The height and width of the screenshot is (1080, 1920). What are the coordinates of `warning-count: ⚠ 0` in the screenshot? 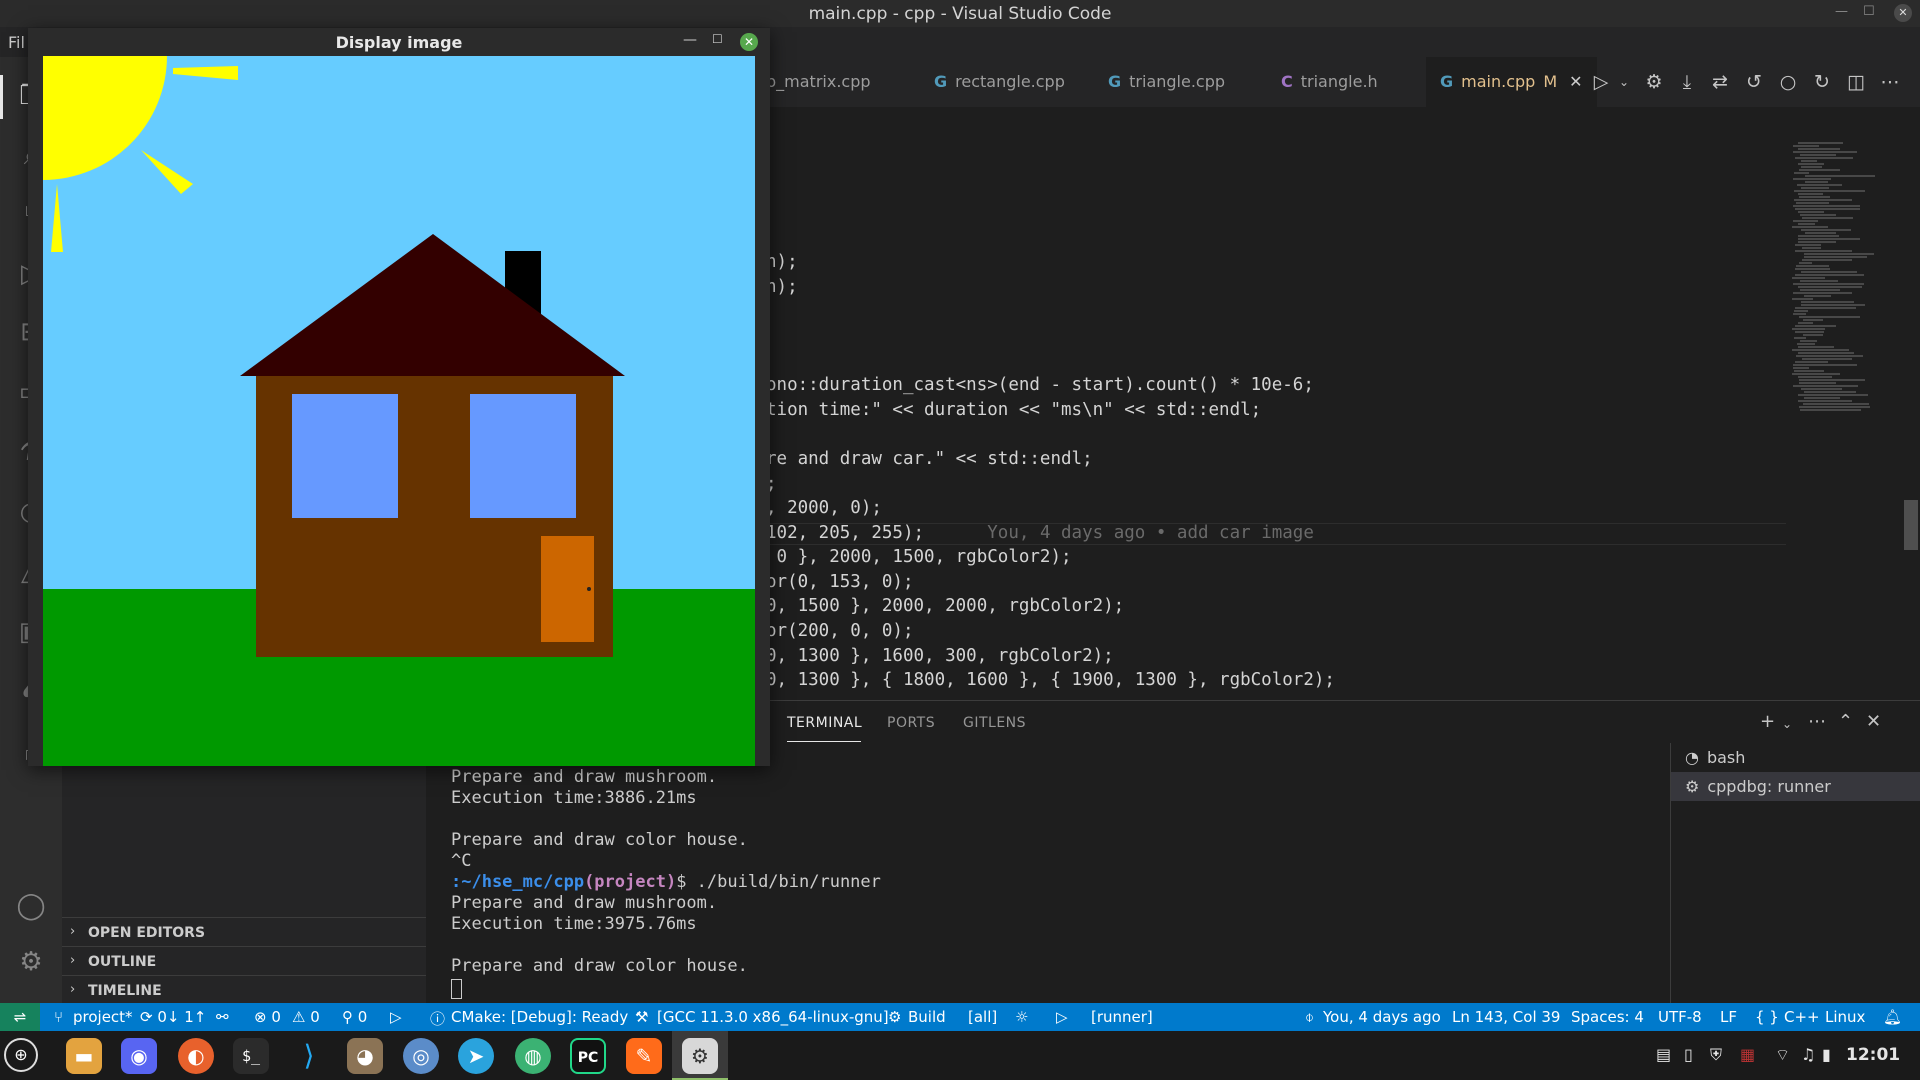 It's located at (306, 1017).